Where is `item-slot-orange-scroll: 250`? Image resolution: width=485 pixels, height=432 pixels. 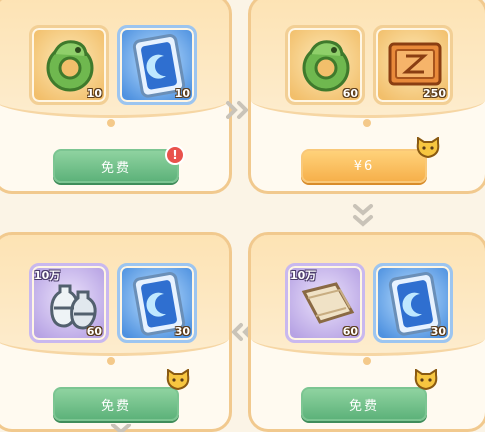
item-slot-orange-scroll: 250 is located at coordinates (413, 65).